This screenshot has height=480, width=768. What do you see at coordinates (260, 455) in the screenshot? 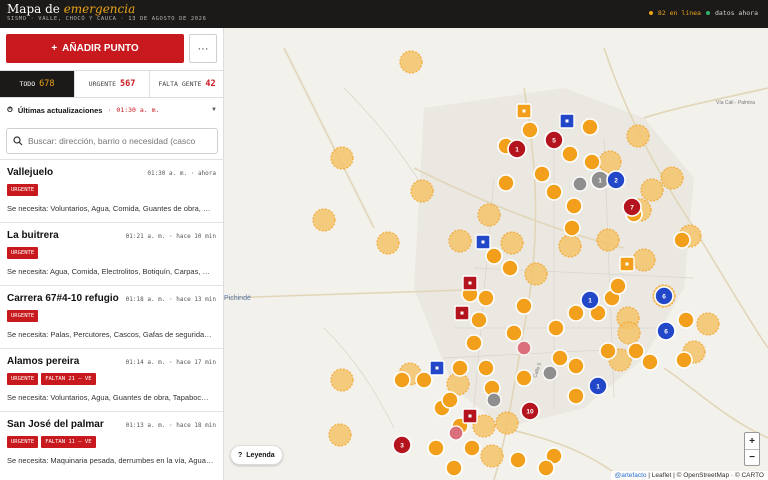
I see `legend-label: Leyenda` at bounding box center [260, 455].